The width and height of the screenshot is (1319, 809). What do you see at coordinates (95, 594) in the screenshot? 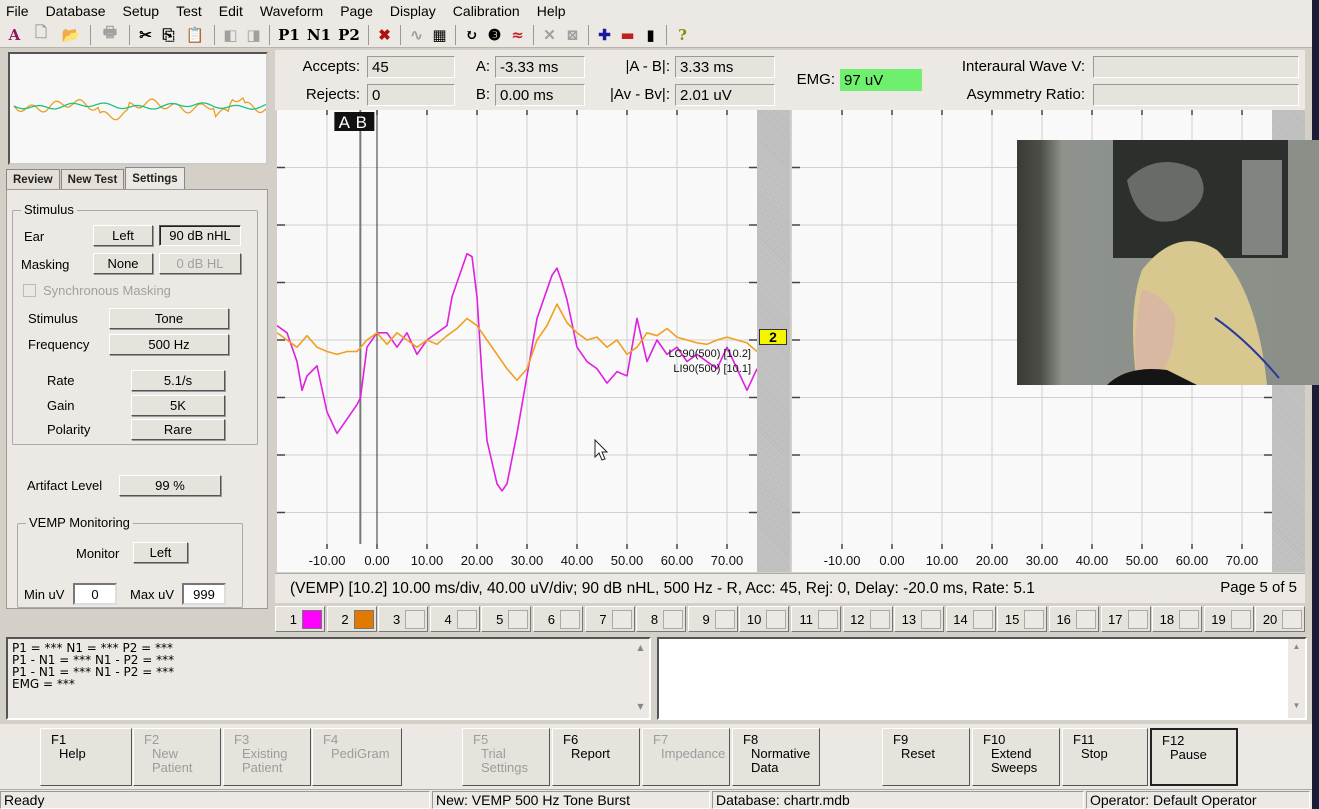
I see `min-uv-input: 0` at bounding box center [95, 594].